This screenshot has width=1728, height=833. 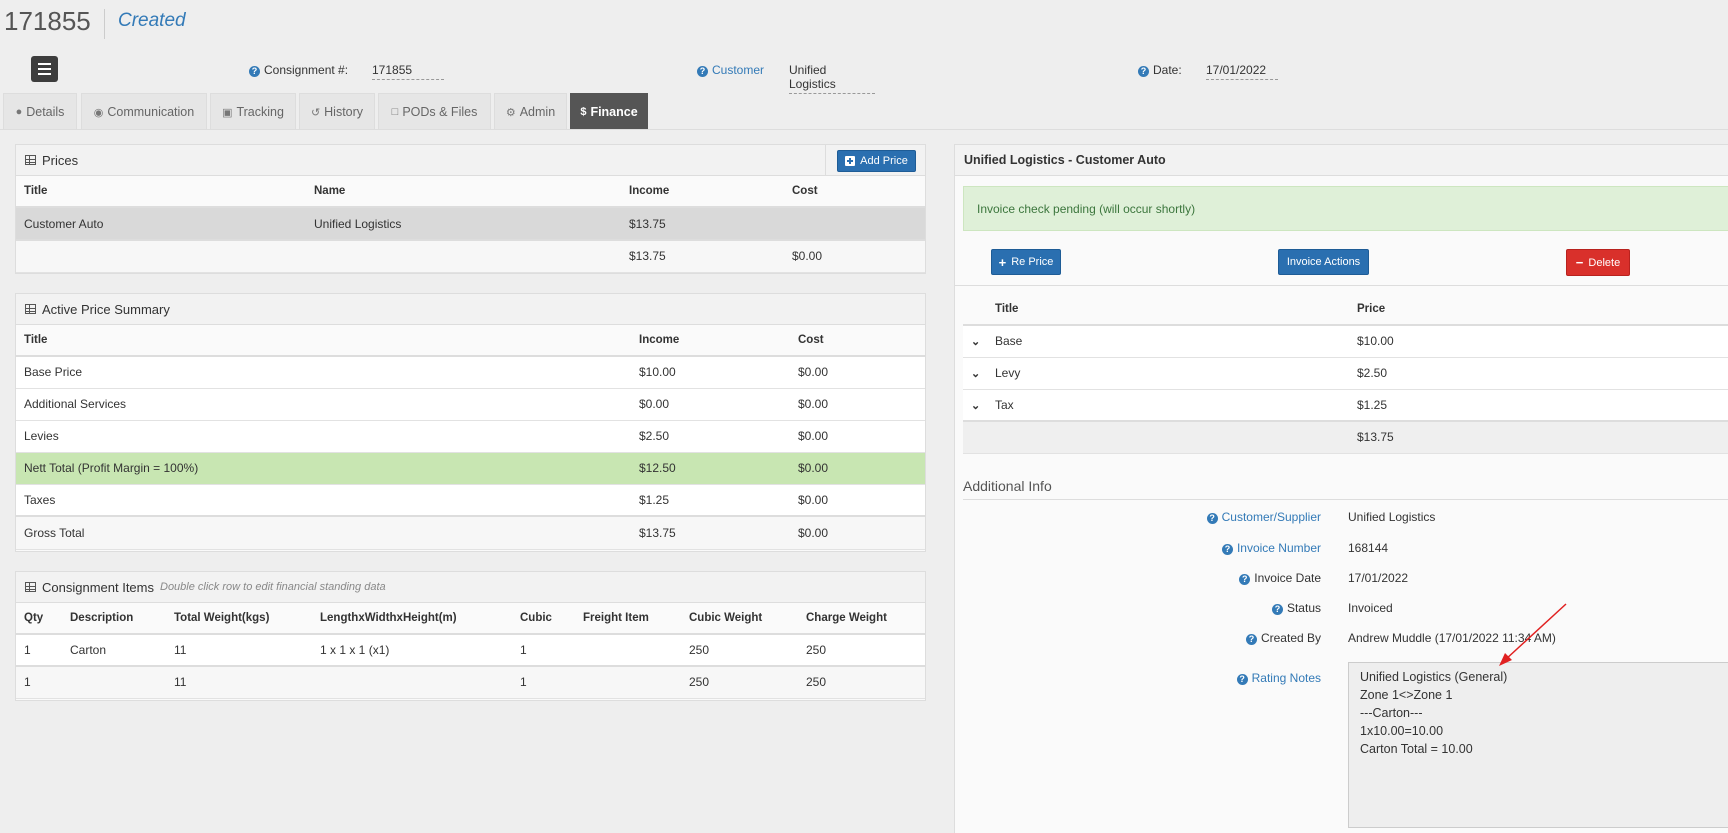 What do you see at coordinates (1221, 608) in the screenshot?
I see `status-label: ? Status` at bounding box center [1221, 608].